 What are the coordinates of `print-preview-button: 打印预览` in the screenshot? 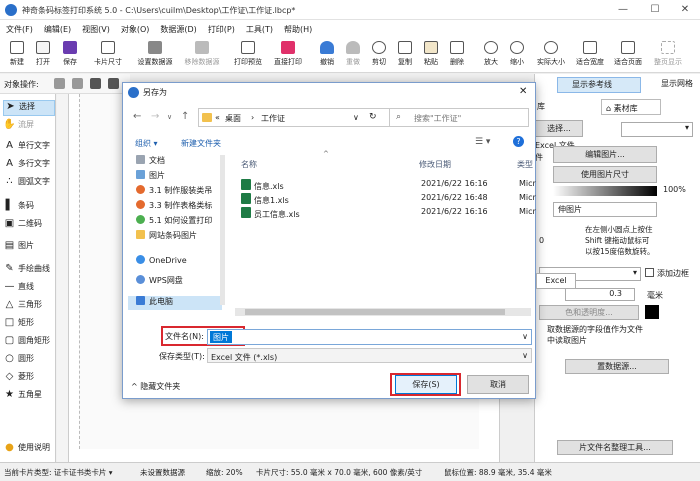 It's located at (248, 55).